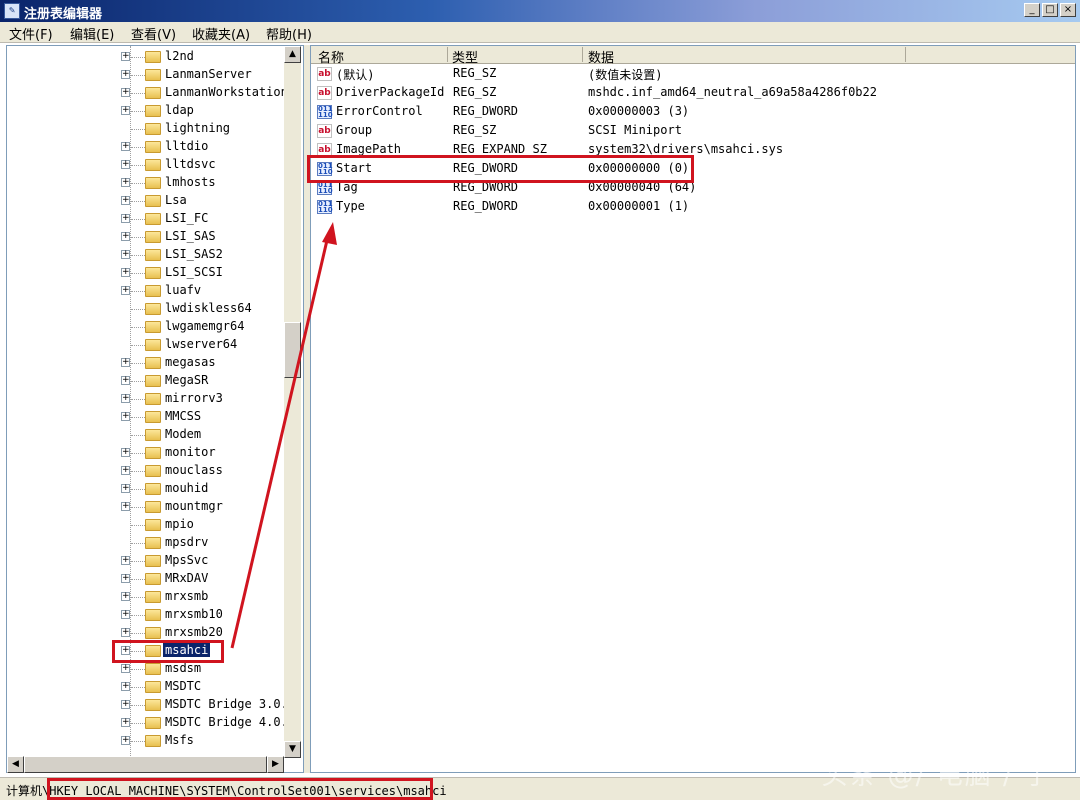 The height and width of the screenshot is (800, 1080). I want to click on tree-item-label: MSDTC Bridge 4.0.0, so click(230, 722).